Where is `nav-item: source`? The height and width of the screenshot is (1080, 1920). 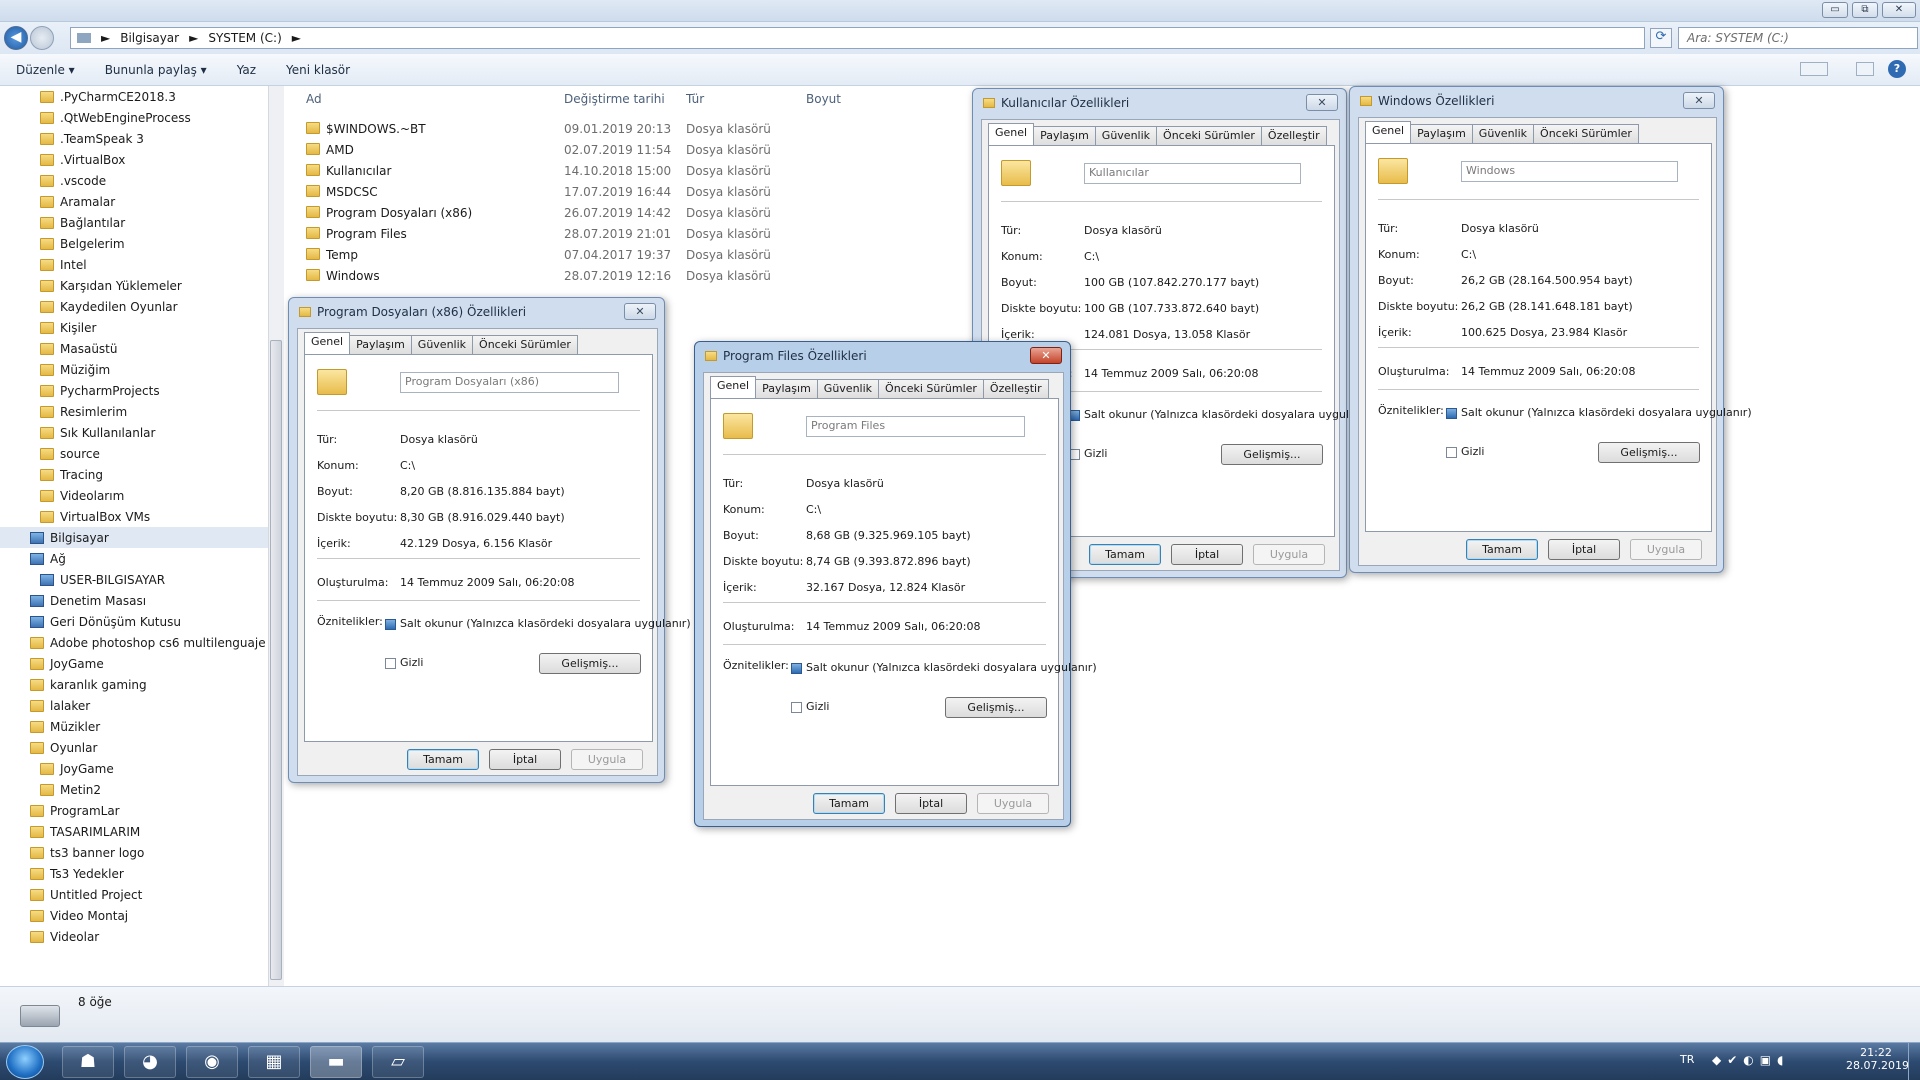
nav-item: source is located at coordinates (70, 453).